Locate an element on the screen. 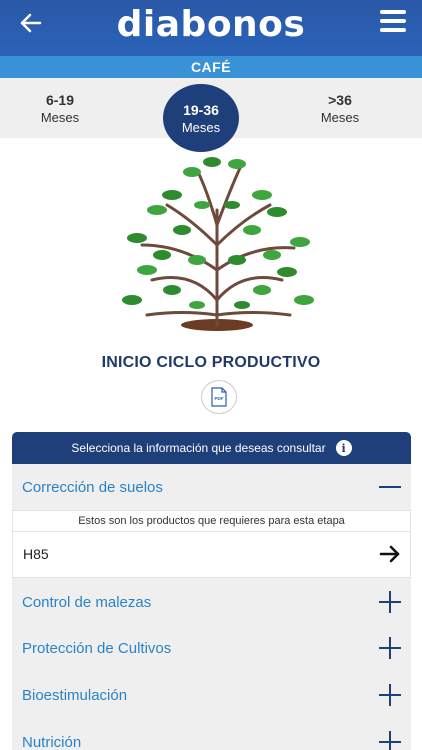 The width and height of the screenshot is (422, 750). phase-title: INICIO CICLO PRODUCTIVO is located at coordinates (211, 362).